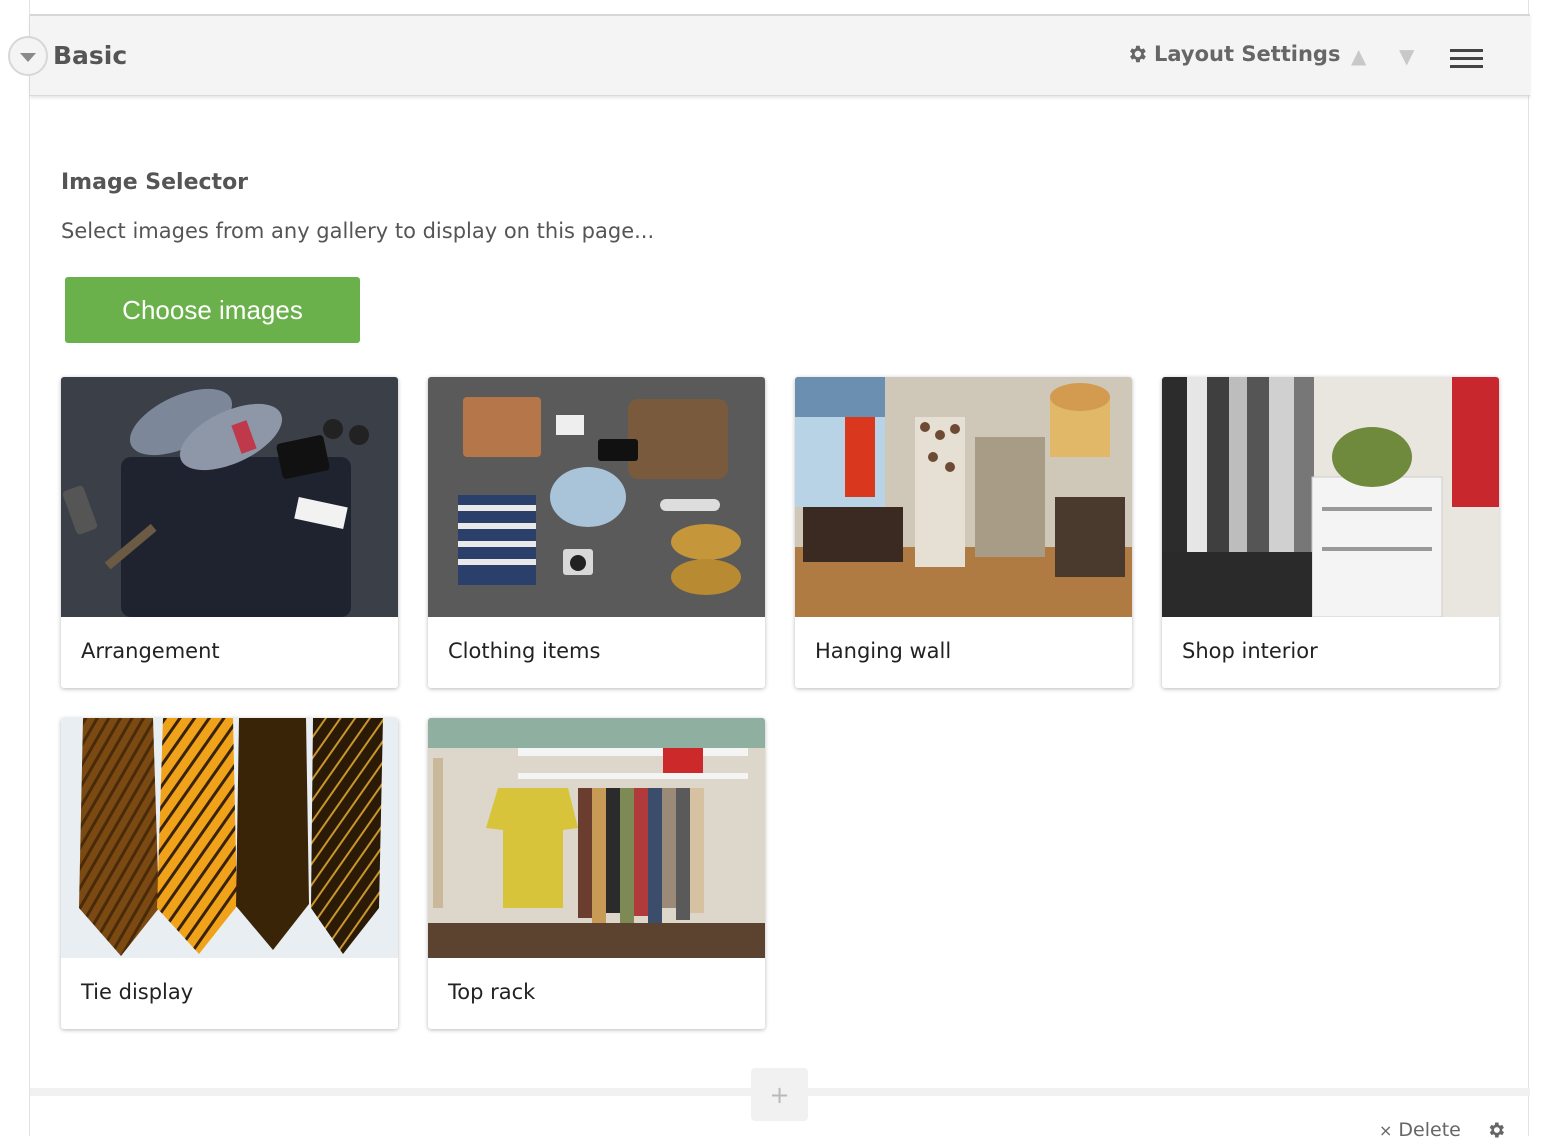  I want to click on image-card-clothing-items: Clothing items, so click(596, 532).